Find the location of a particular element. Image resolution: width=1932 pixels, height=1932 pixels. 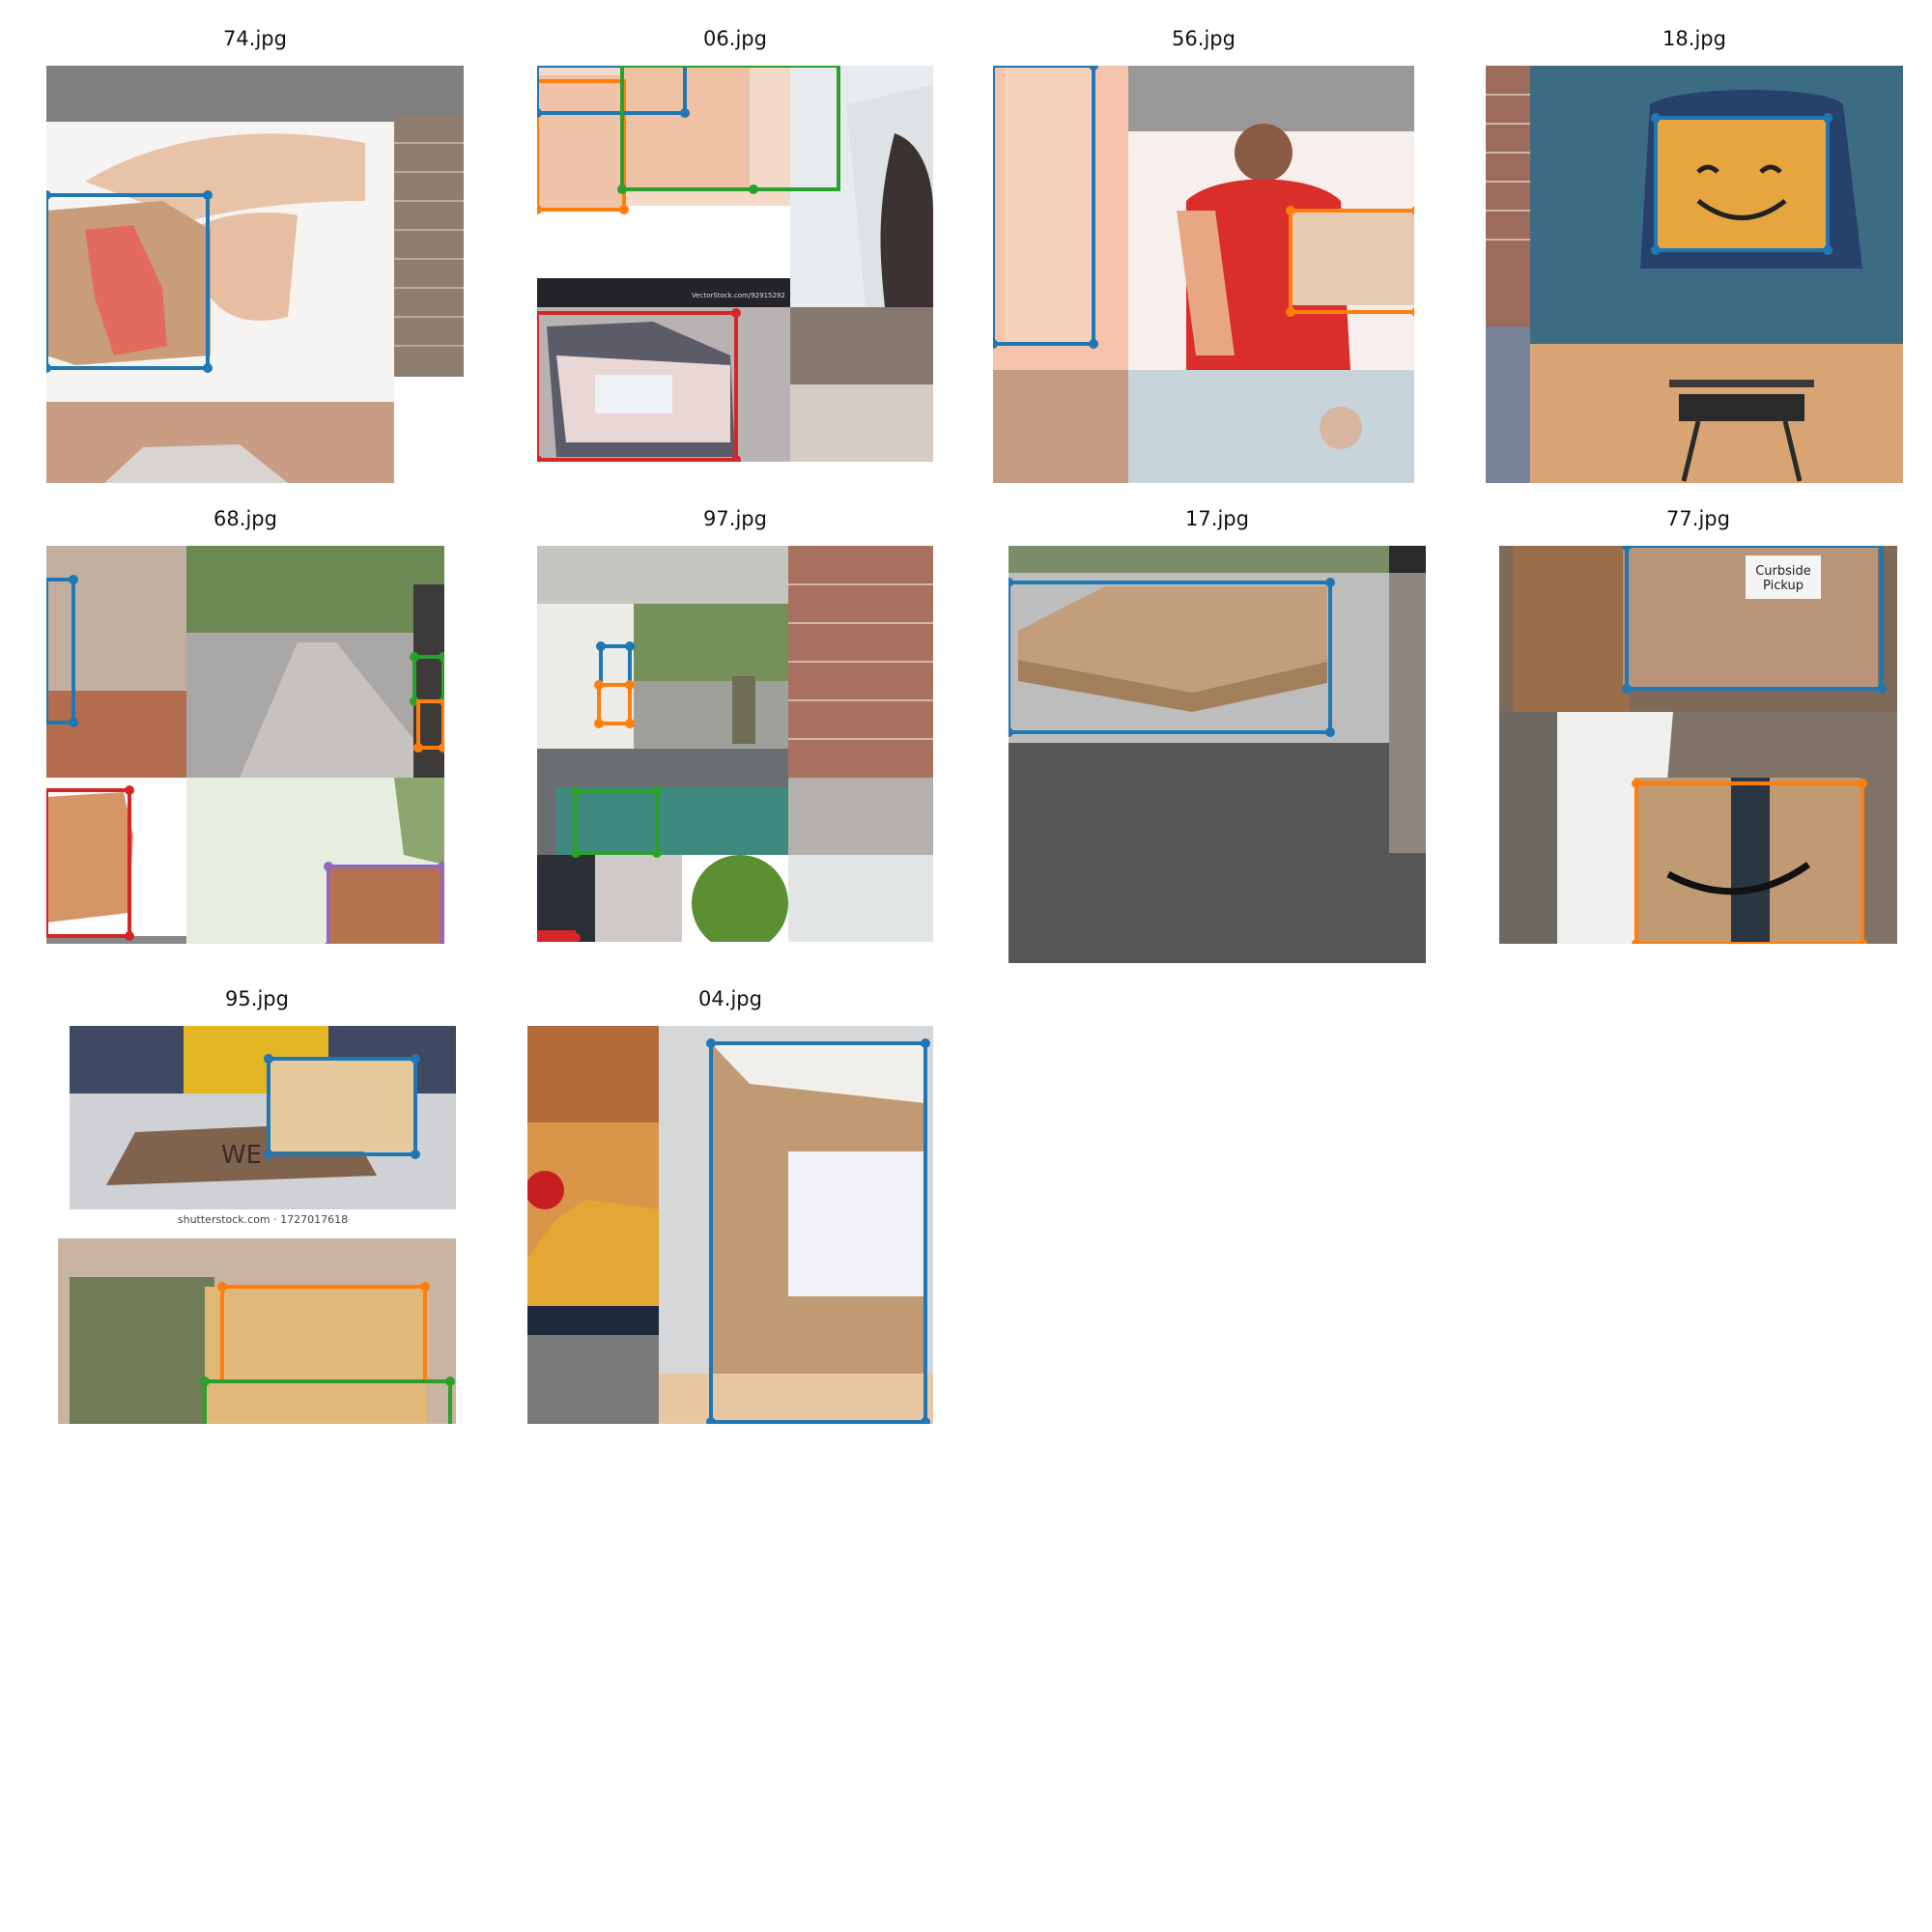

sign-line-1: Curbside is located at coordinates (1783, 571).